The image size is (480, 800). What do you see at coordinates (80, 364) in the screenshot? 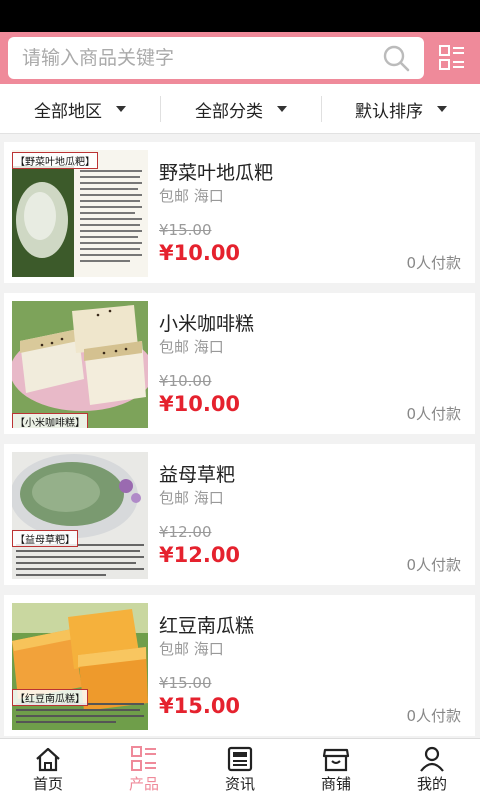
I see `product-image: 【小米咖啡糕】` at bounding box center [80, 364].